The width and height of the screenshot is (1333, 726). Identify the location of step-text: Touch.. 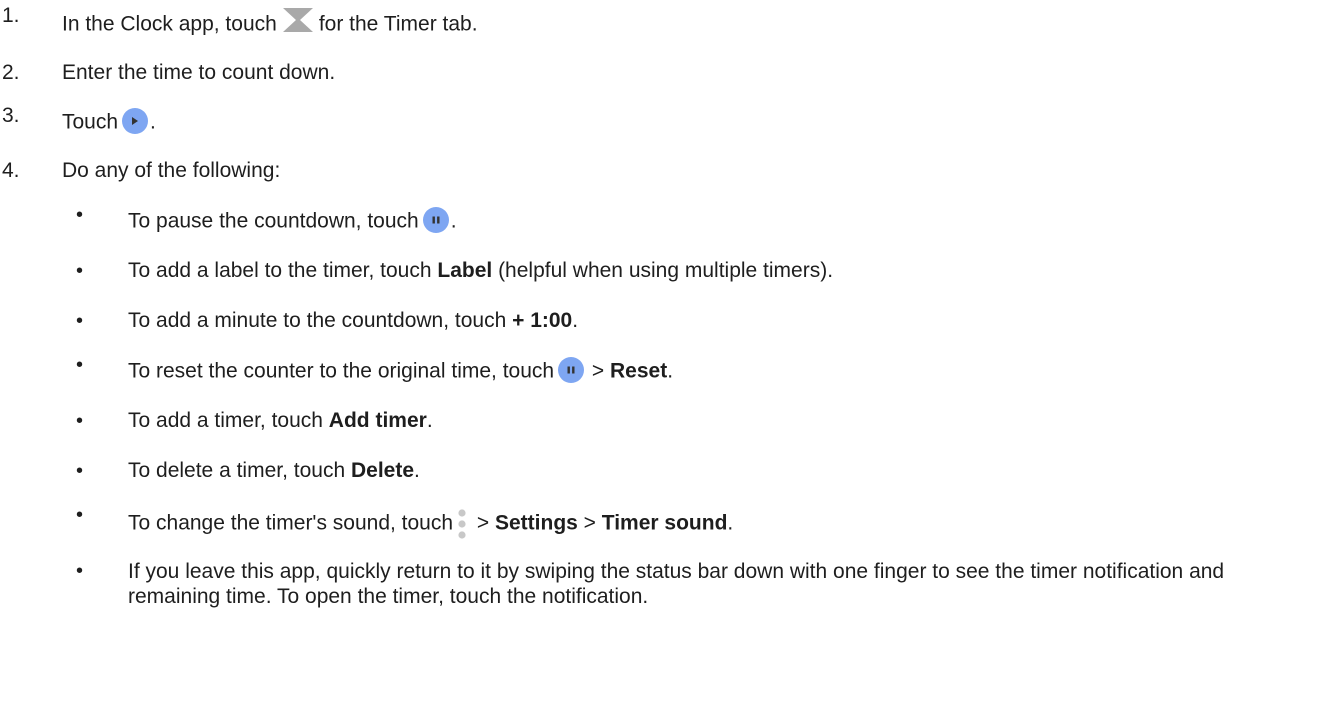
(109, 122).